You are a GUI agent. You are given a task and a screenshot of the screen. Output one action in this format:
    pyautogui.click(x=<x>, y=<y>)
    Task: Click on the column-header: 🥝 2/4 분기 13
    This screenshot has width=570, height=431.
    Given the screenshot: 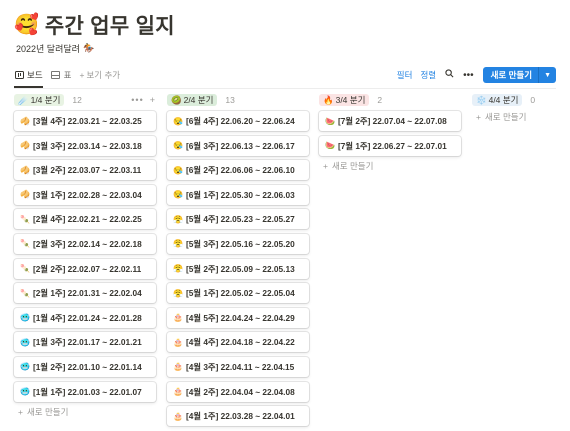 What is the action you would take?
    pyautogui.click(x=238, y=100)
    